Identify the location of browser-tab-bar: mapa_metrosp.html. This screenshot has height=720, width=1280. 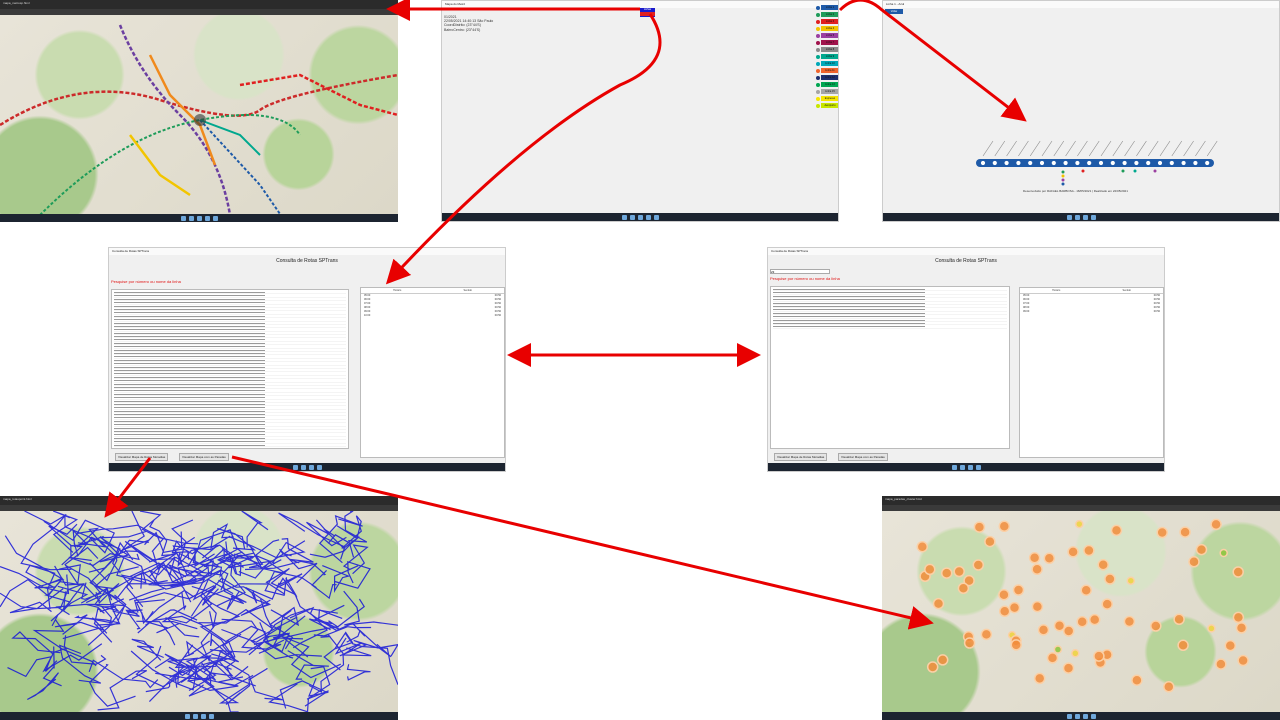
(199, 4).